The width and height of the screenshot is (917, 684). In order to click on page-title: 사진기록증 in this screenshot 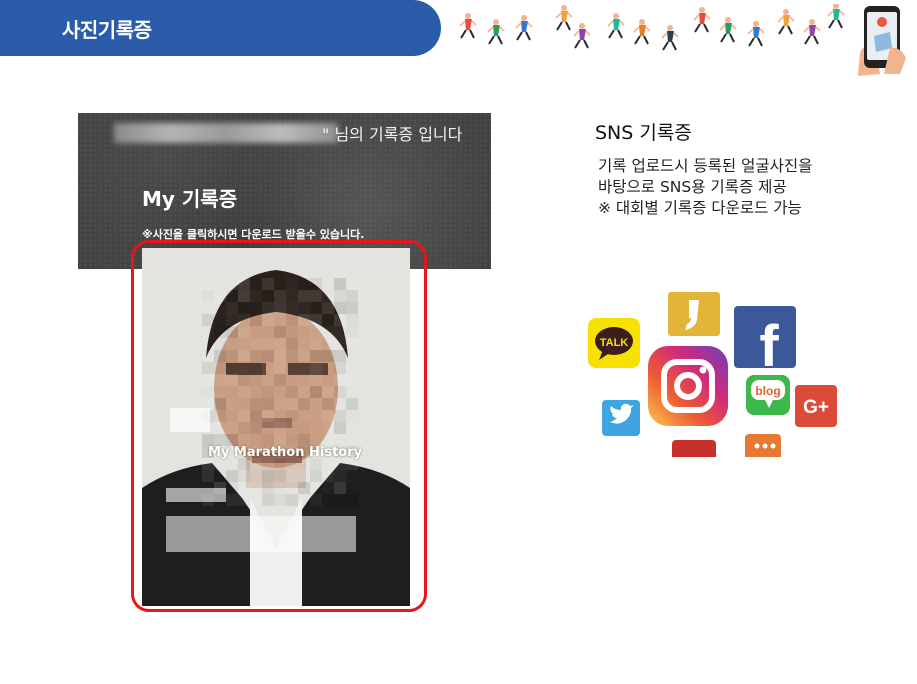, I will do `click(107, 30)`.